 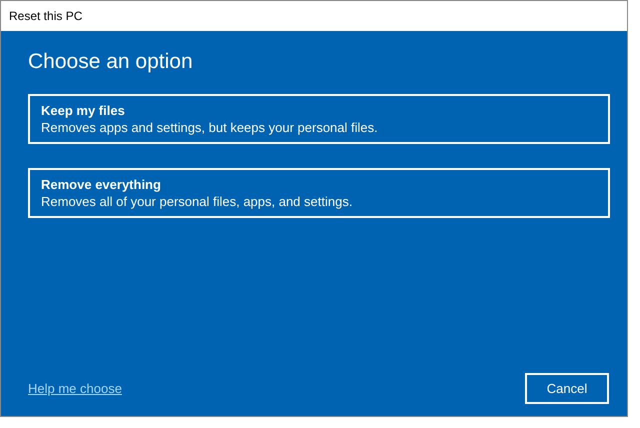 I want to click on heading: Choose an option, so click(x=111, y=61).